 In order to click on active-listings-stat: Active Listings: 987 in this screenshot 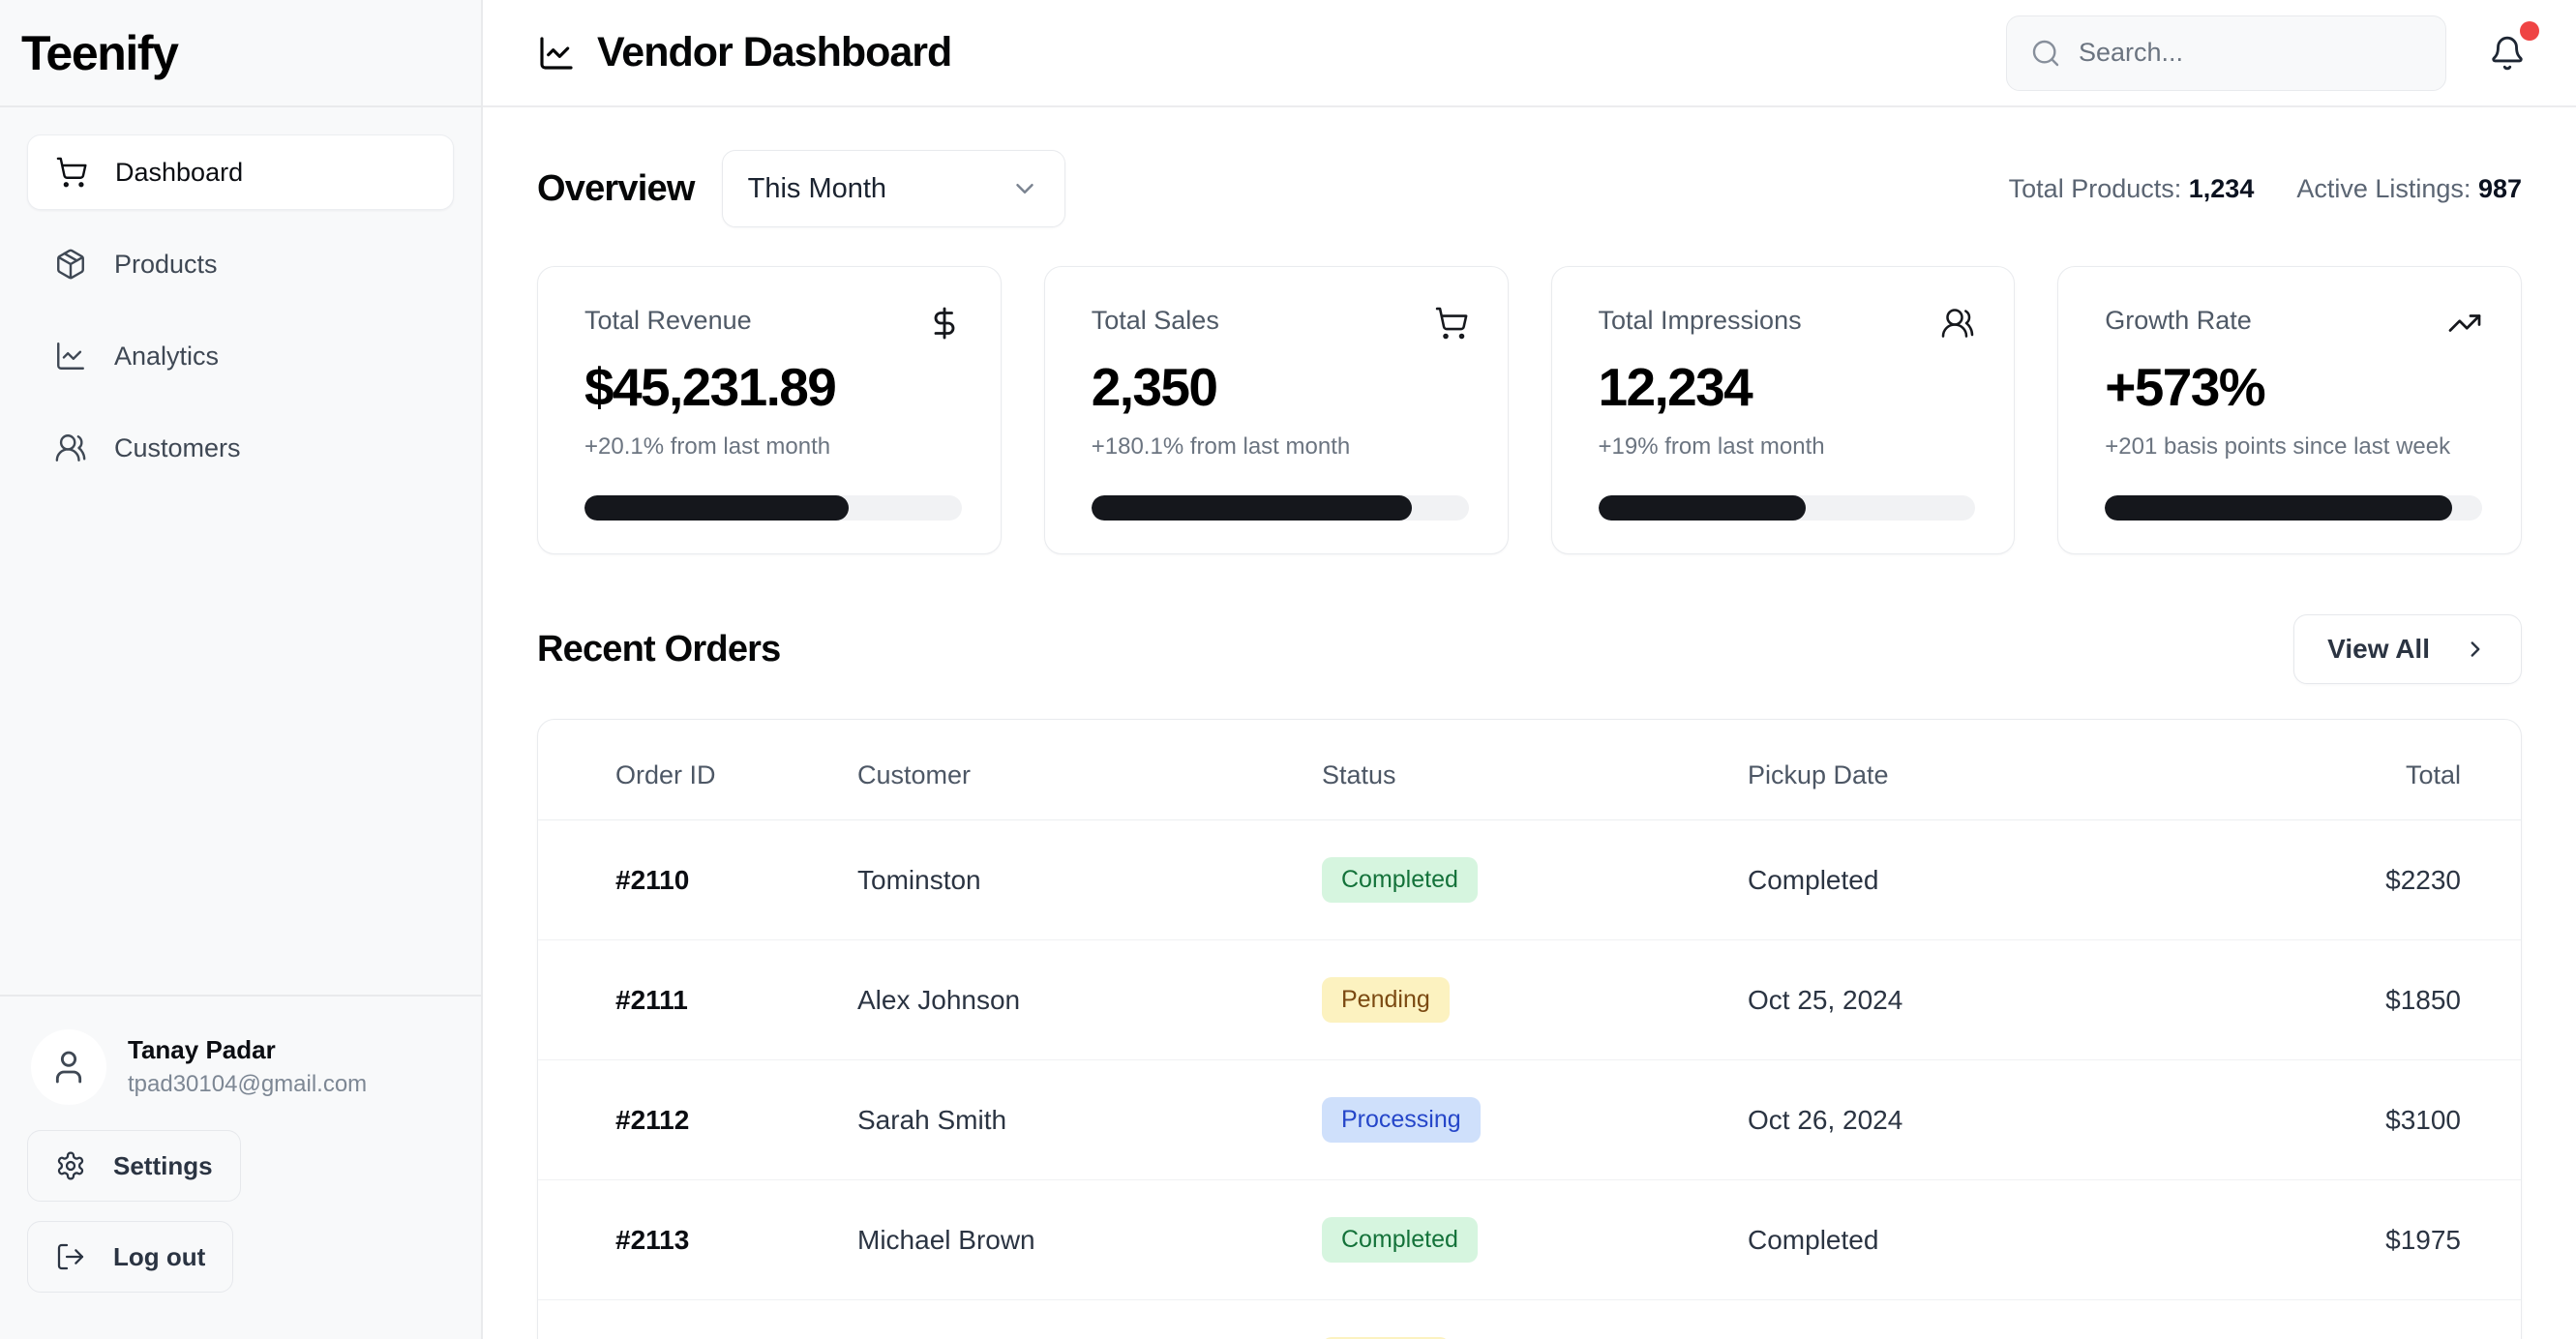, I will do `click(2409, 189)`.